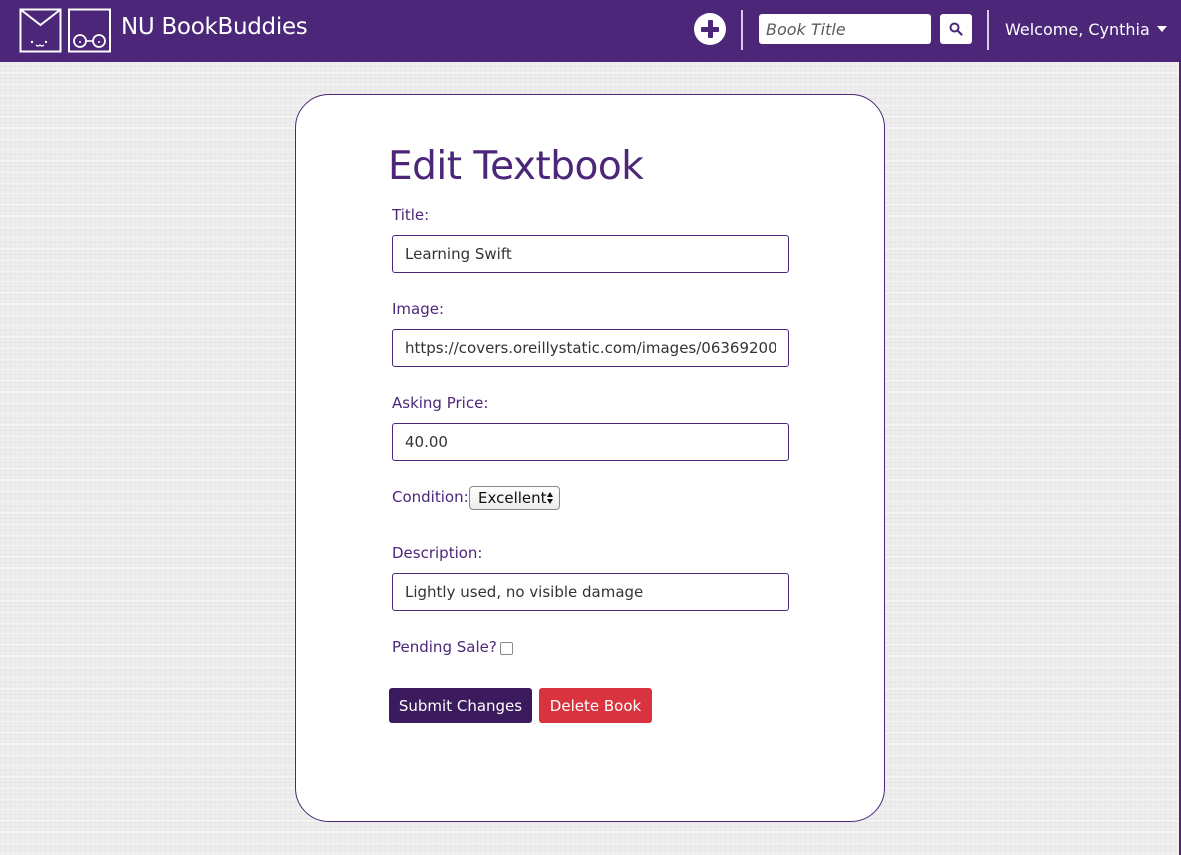 This screenshot has height=855, width=1181. I want to click on condition-select: Excellent, so click(514, 498).